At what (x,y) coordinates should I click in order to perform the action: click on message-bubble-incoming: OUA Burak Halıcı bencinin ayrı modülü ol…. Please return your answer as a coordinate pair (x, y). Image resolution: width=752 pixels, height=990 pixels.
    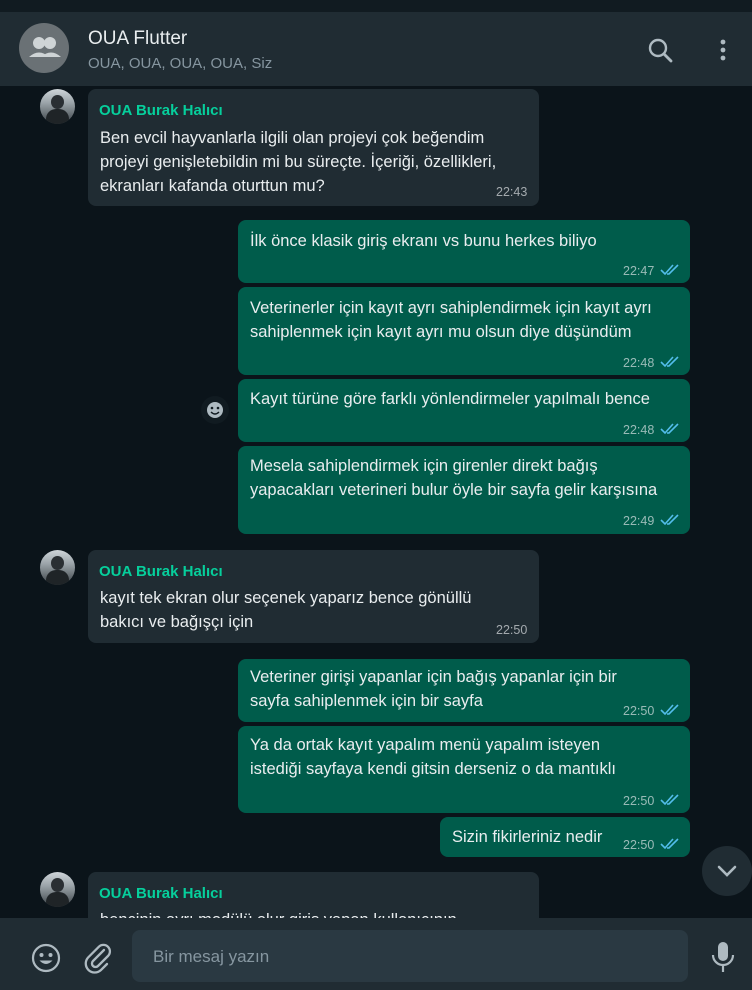
    Looking at the image, I should click on (313, 895).